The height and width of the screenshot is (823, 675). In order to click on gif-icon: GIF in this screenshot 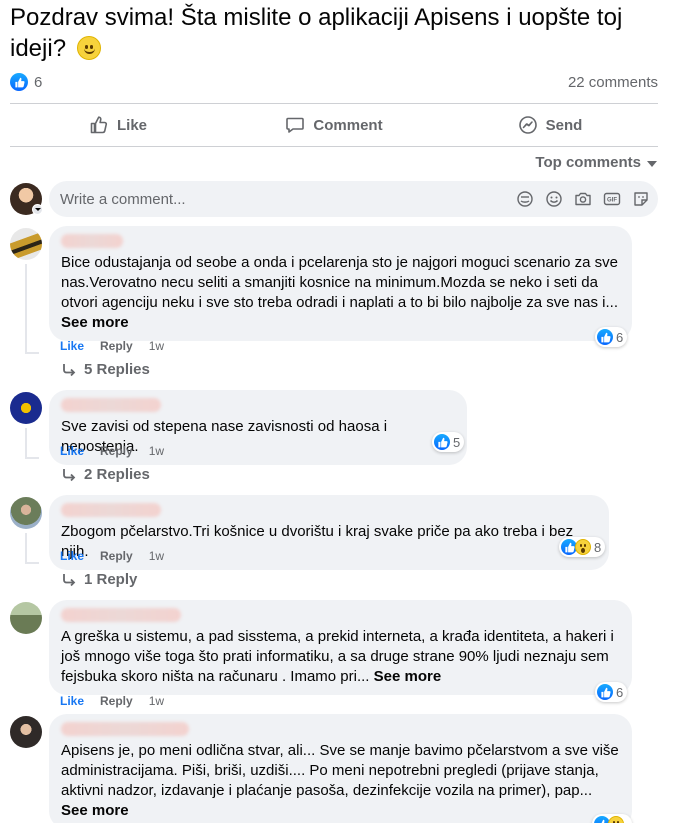, I will do `click(611, 198)`.